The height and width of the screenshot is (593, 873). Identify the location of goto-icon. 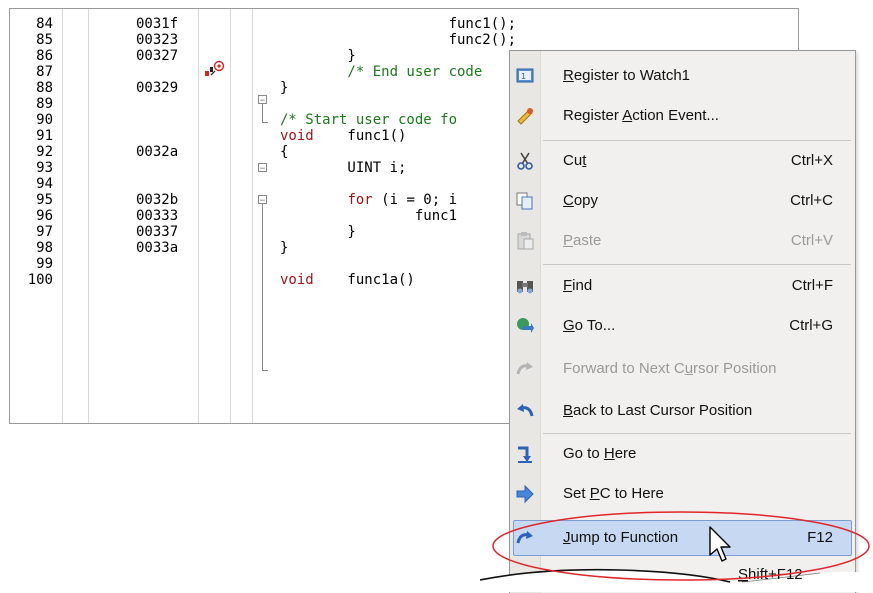
(525, 325).